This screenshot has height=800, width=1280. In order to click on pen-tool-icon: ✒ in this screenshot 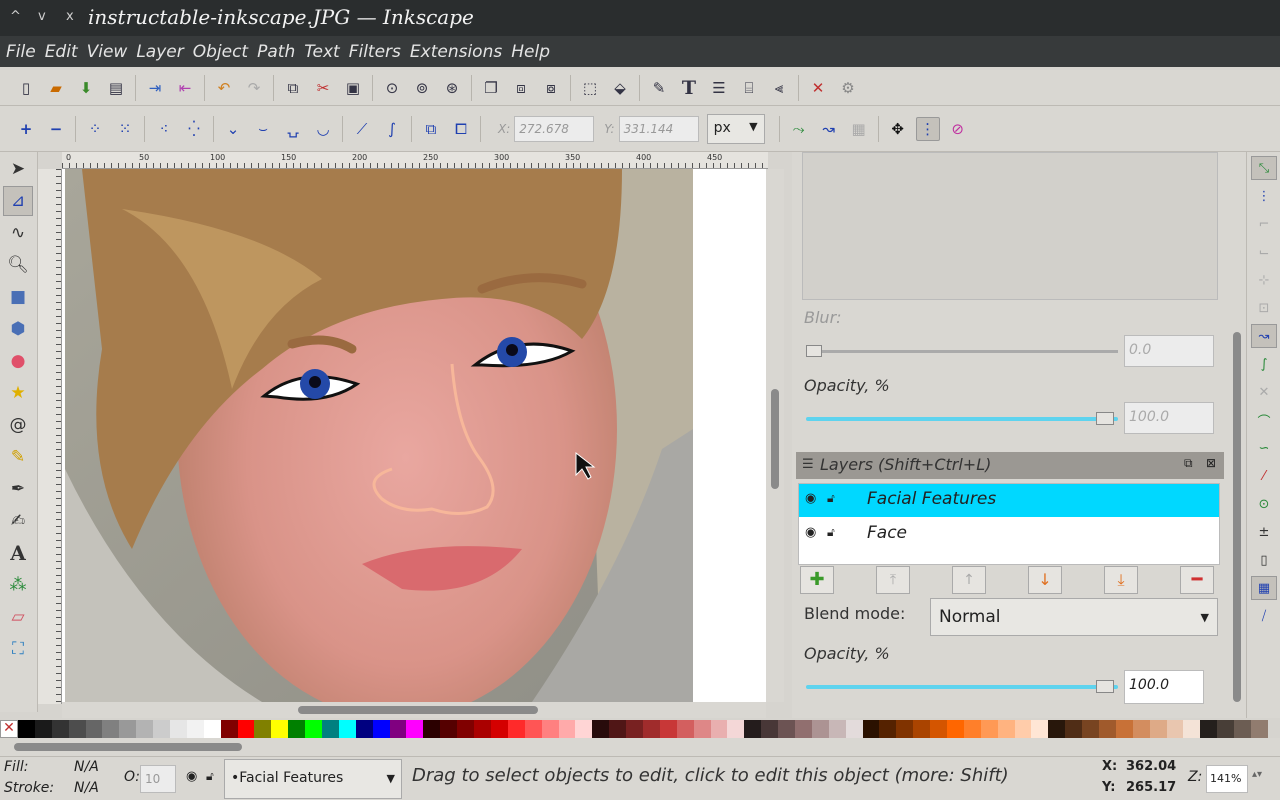, I will do `click(18, 489)`.